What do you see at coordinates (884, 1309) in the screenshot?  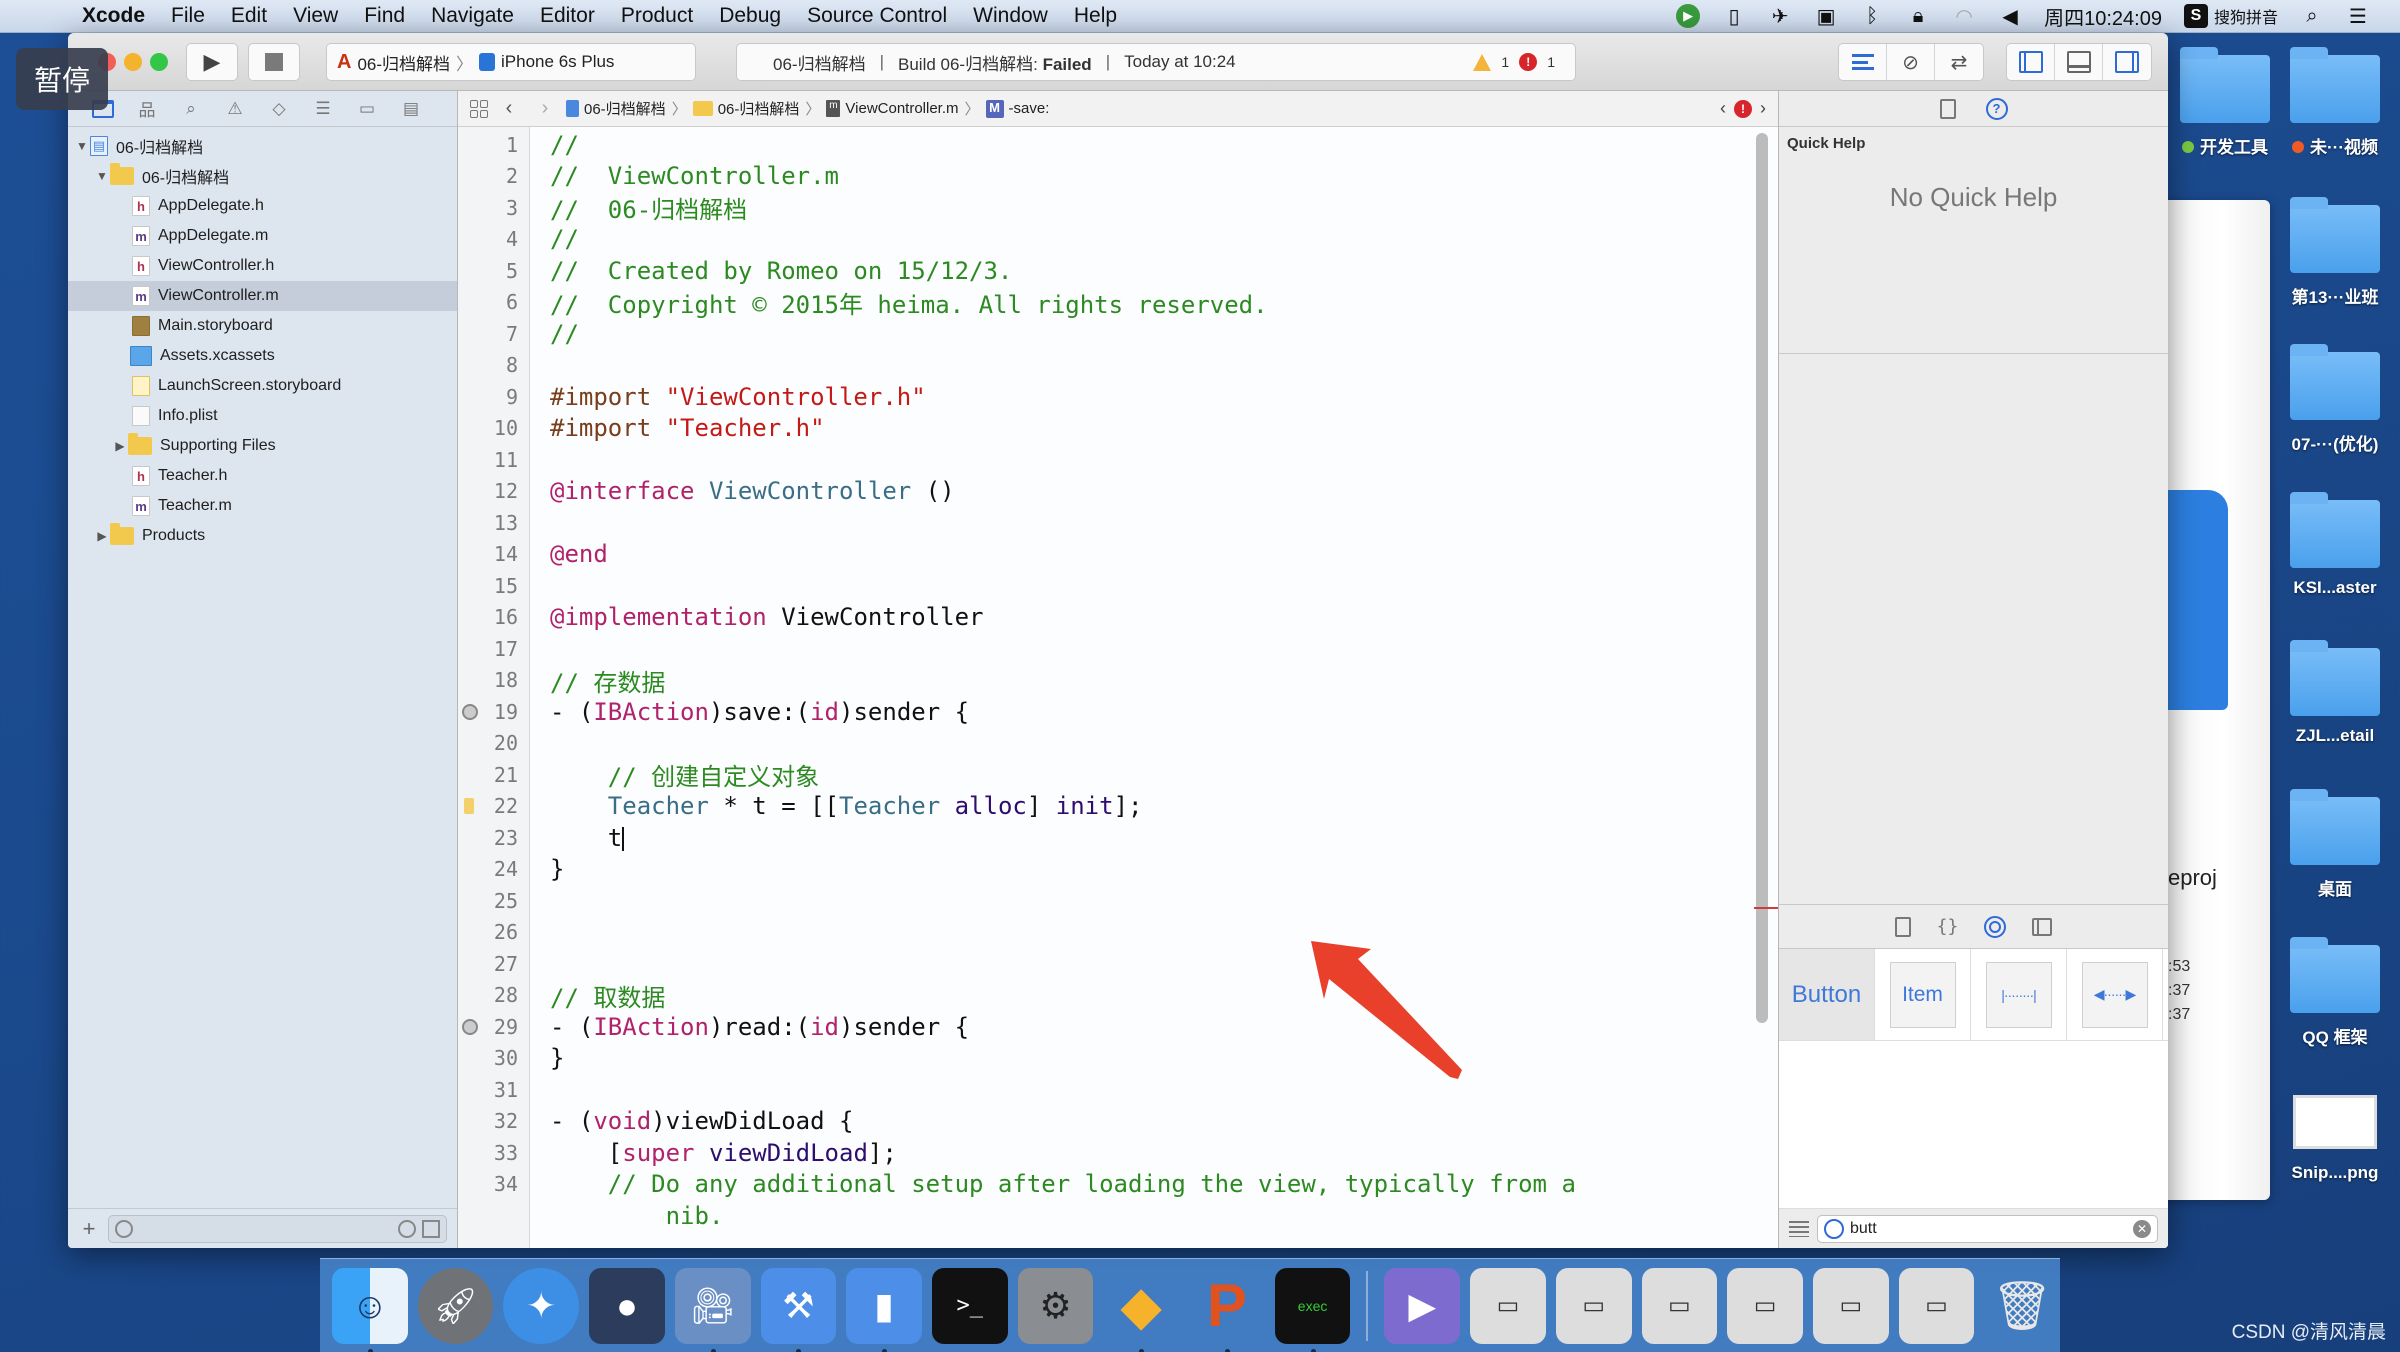 I see `dock-simulator: ▮` at bounding box center [884, 1309].